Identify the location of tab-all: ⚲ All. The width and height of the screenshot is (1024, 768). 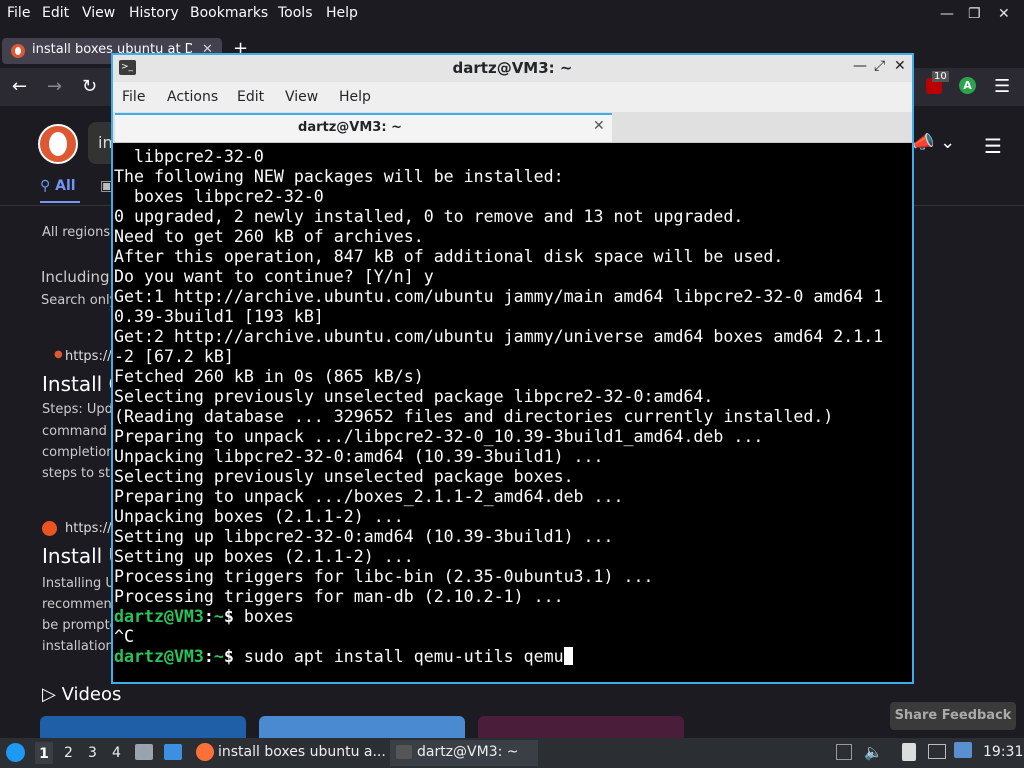
(58, 186).